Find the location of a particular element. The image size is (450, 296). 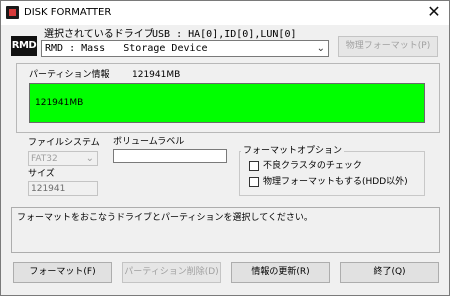

status-message-box: フォーマットをおこなうドライブとパーティションを選択してください。 is located at coordinates (225, 230).